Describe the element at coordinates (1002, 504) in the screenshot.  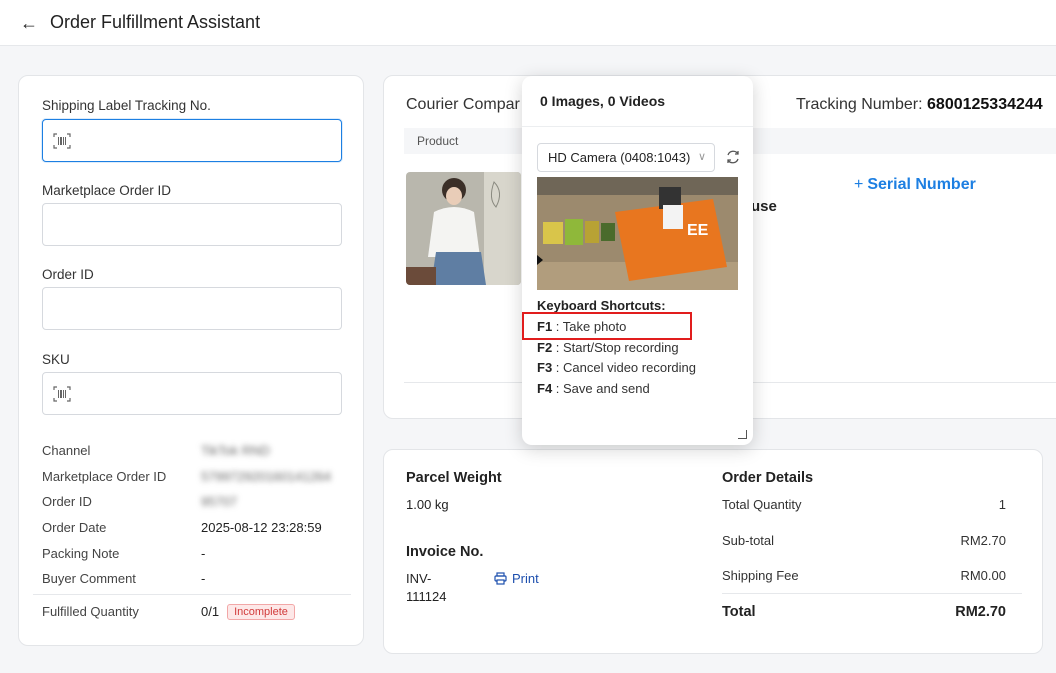
I see `total-quantity-value: 1` at that location.